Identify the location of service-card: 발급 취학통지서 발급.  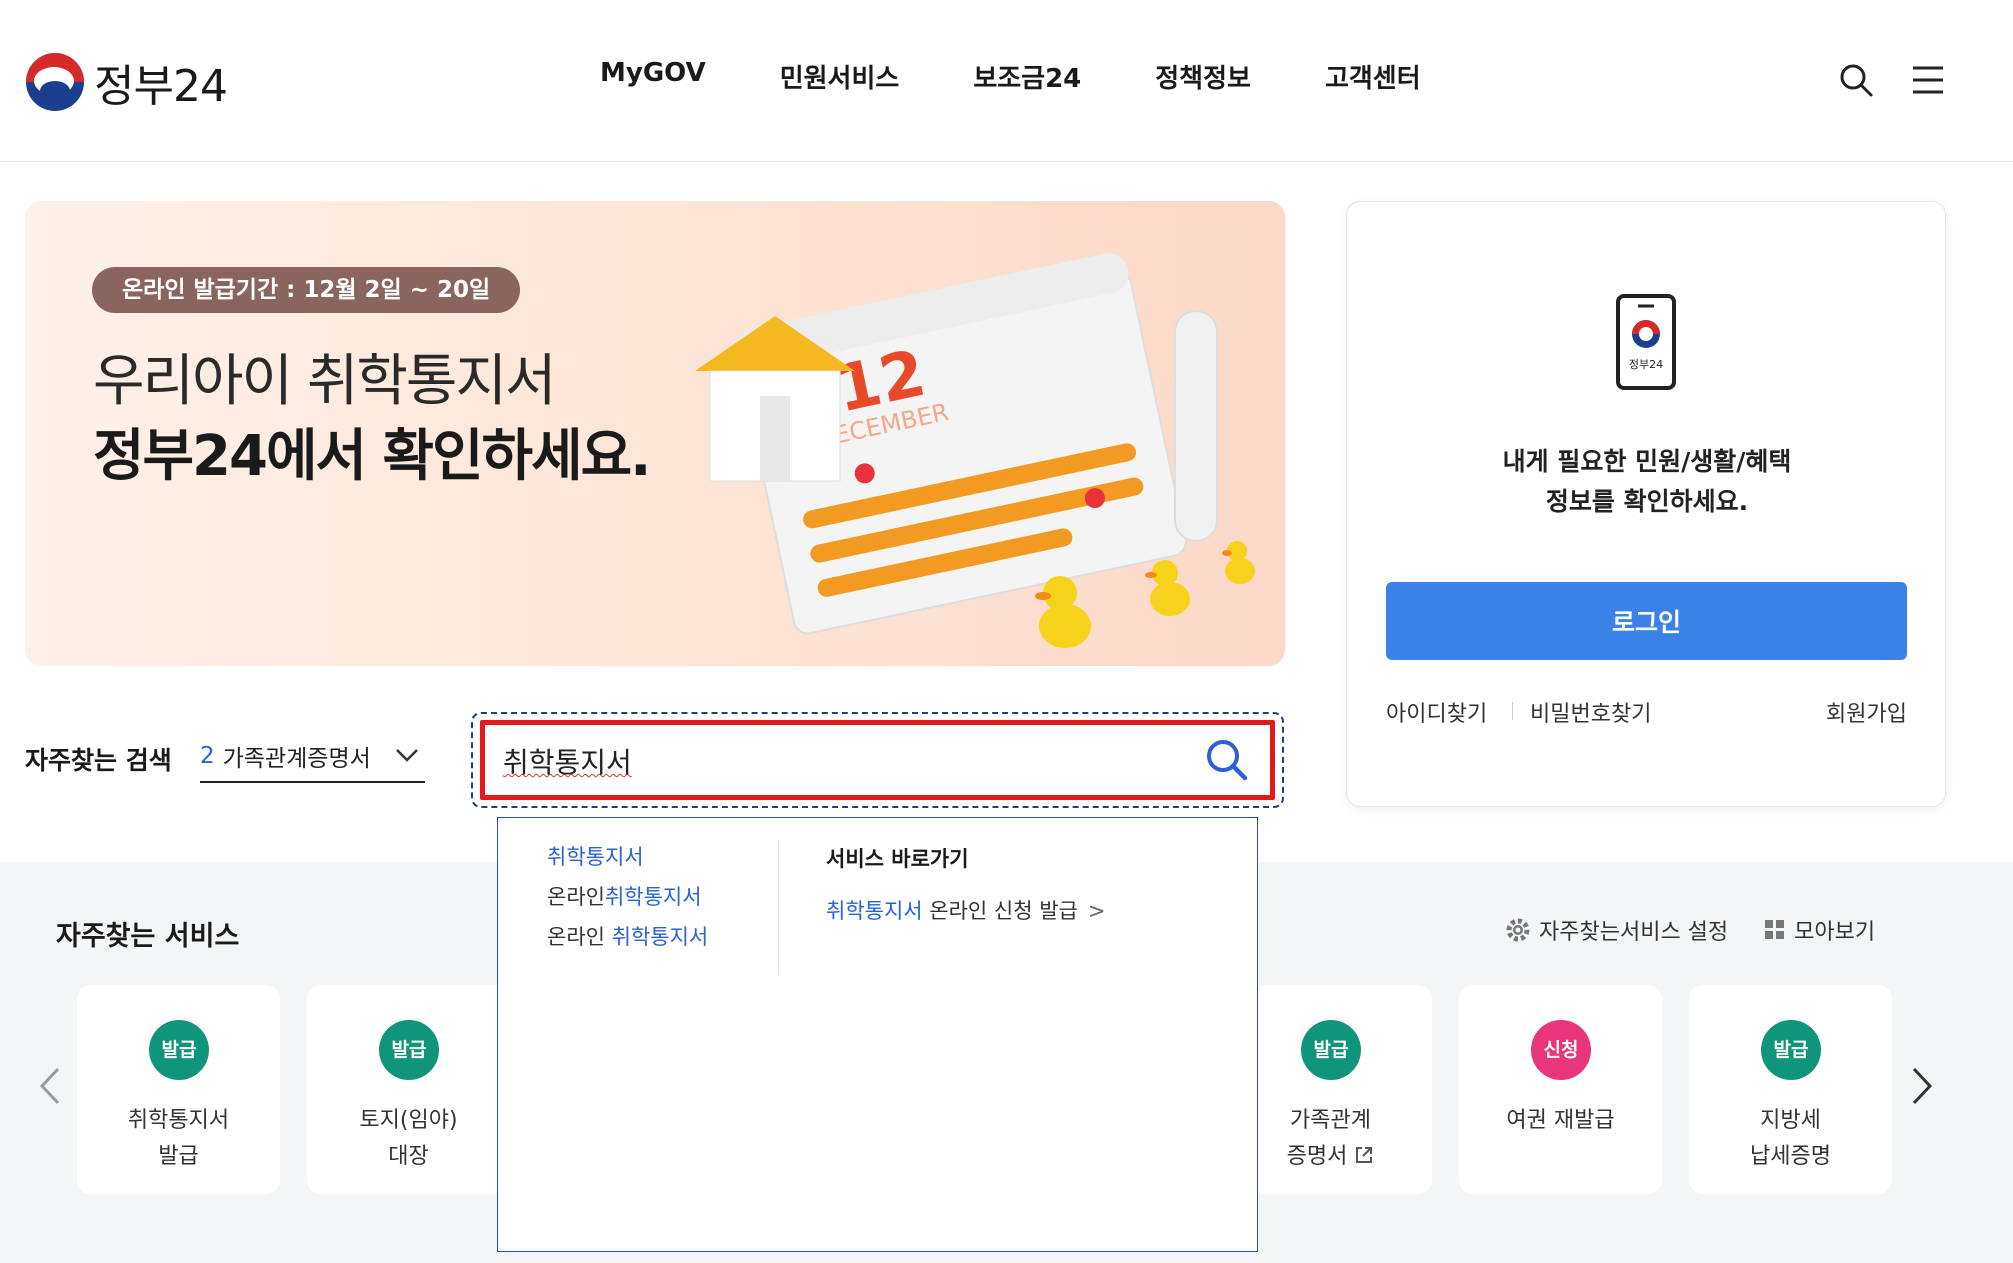
(178, 1089).